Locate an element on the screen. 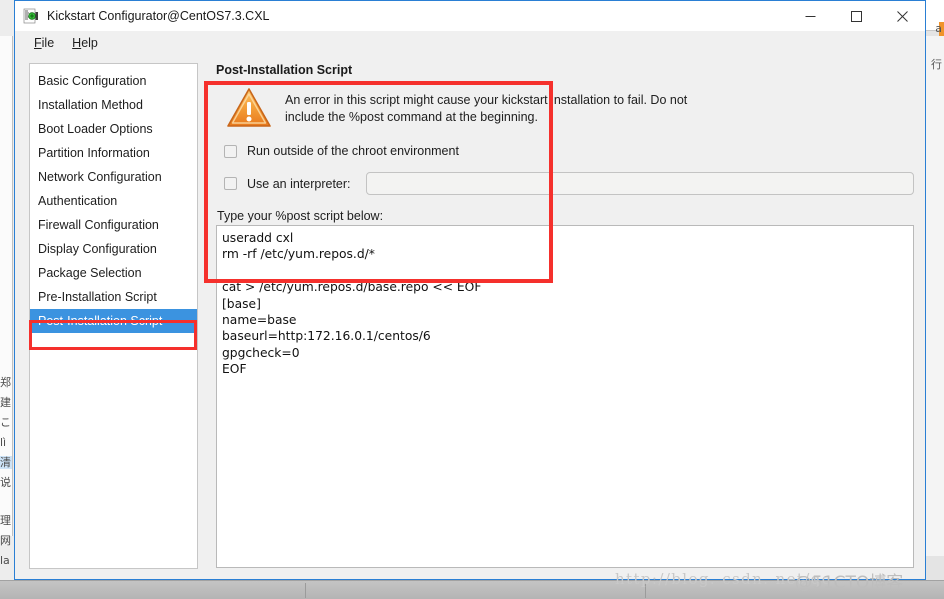  use-interpreter-checkbox is located at coordinates (230, 183).